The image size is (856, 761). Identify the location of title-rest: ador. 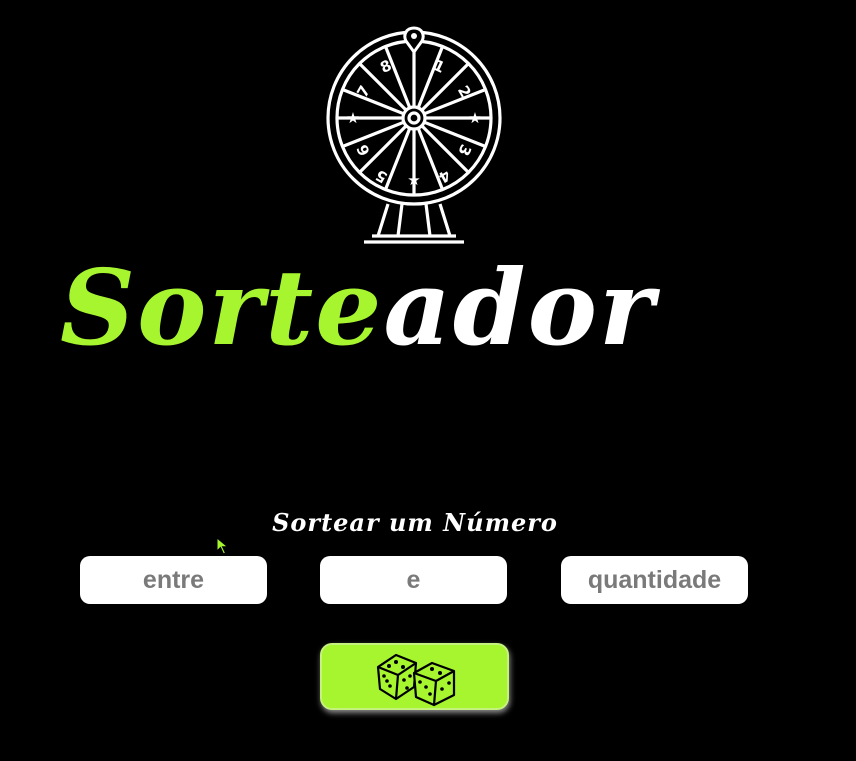
(519, 307).